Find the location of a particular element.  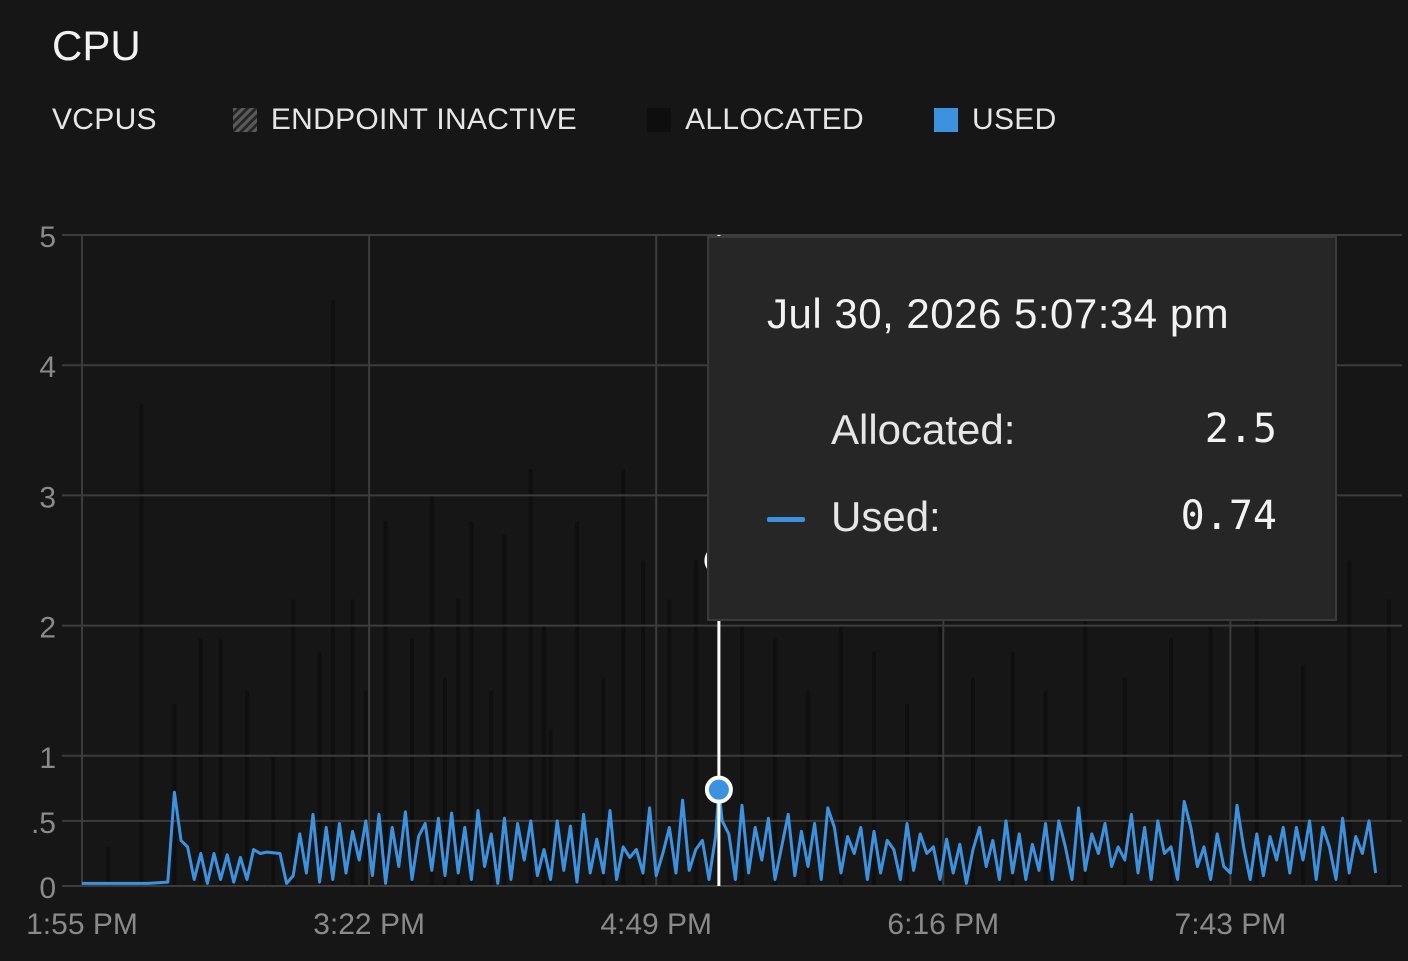

x-tick-label: 3:22 PM is located at coordinates (369, 924).